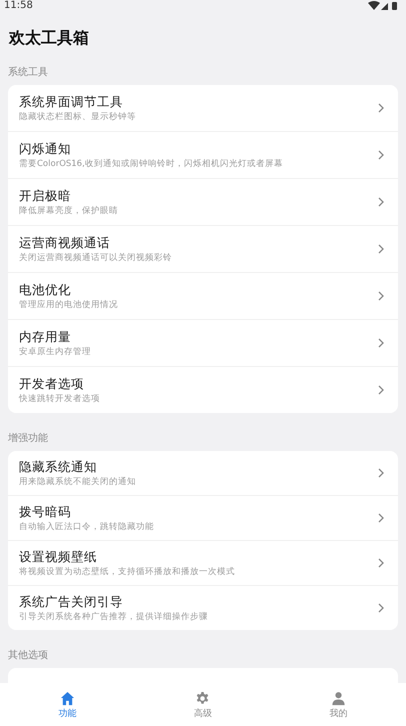  What do you see at coordinates (203, 518) in the screenshot?
I see `list-item: 拨号暗码 自动输入匠法口令，跳转隐藏功能` at bounding box center [203, 518].